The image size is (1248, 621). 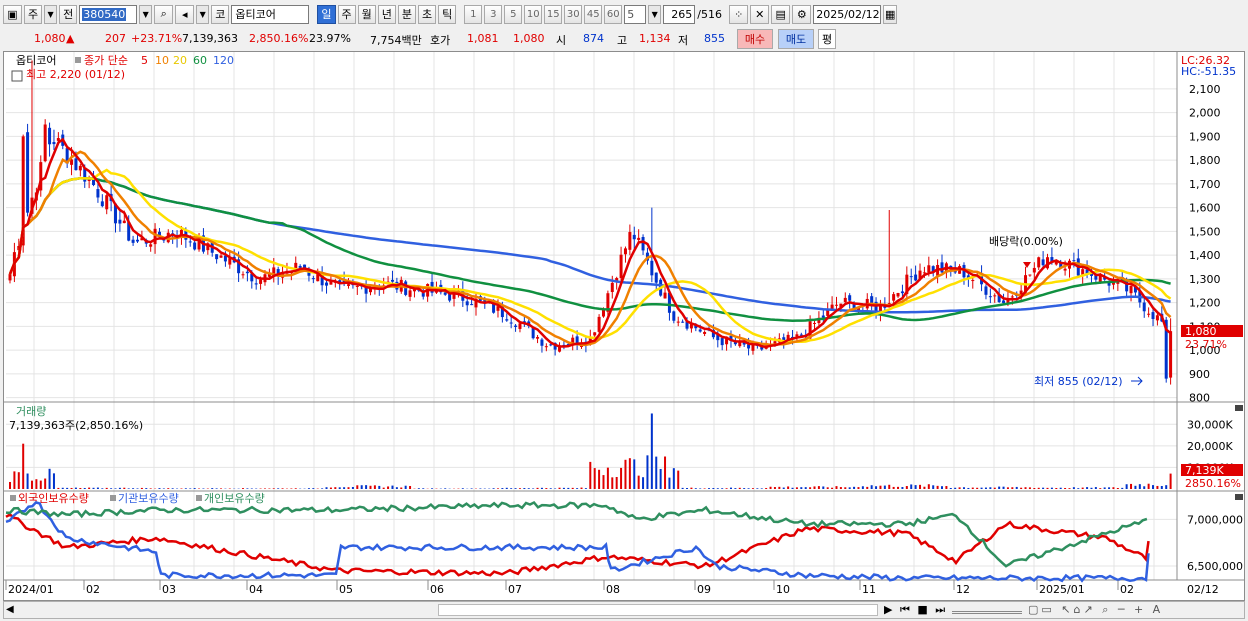 I want to click on speaker-dropdown-icon: ▼, so click(x=203, y=14).